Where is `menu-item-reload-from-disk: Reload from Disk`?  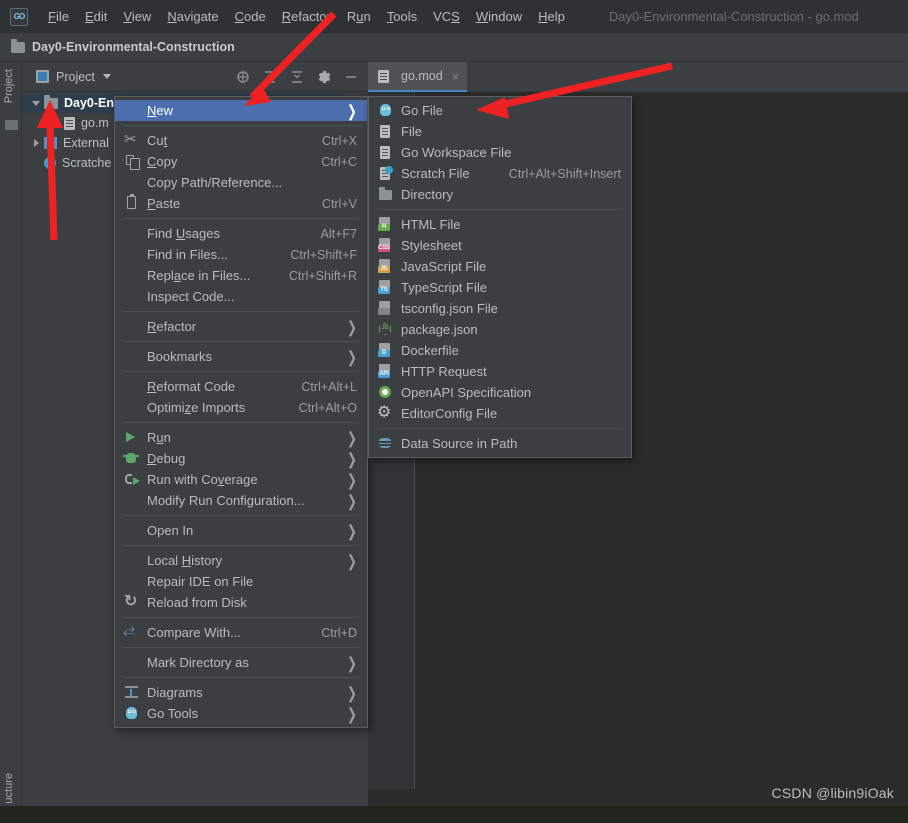 menu-item-reload-from-disk: Reload from Disk is located at coordinates (241, 602).